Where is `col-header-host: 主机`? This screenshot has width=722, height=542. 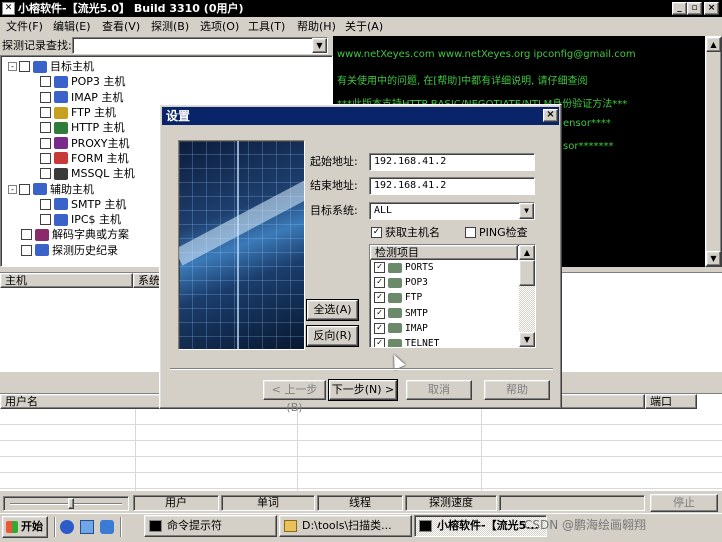 col-header-host: 主机 is located at coordinates (66, 280).